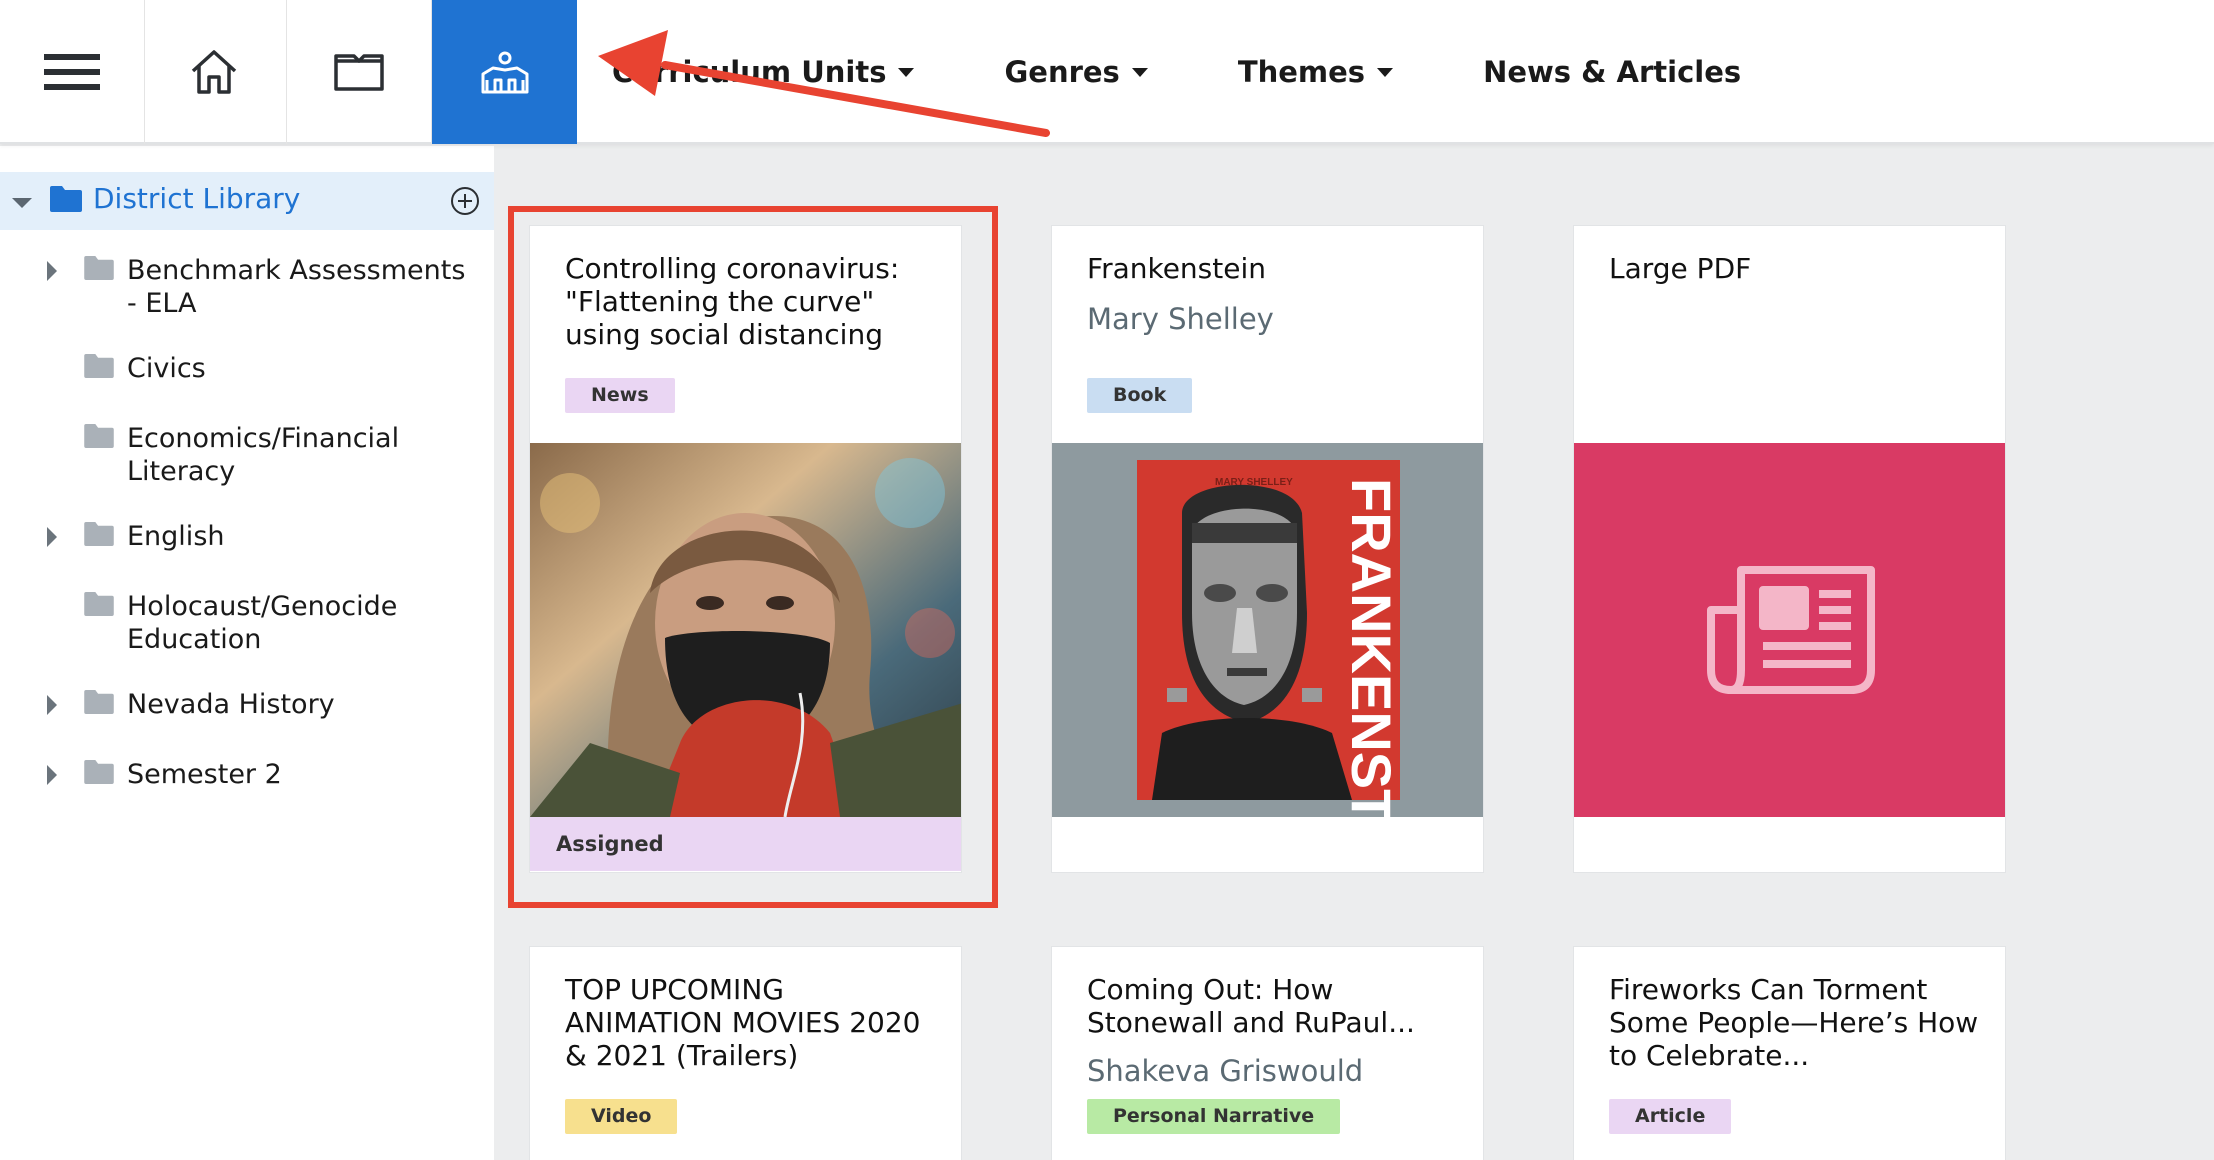 The width and height of the screenshot is (2214, 1160). What do you see at coordinates (745, 844) in the screenshot?
I see `assigned-status-bar: Assigned` at bounding box center [745, 844].